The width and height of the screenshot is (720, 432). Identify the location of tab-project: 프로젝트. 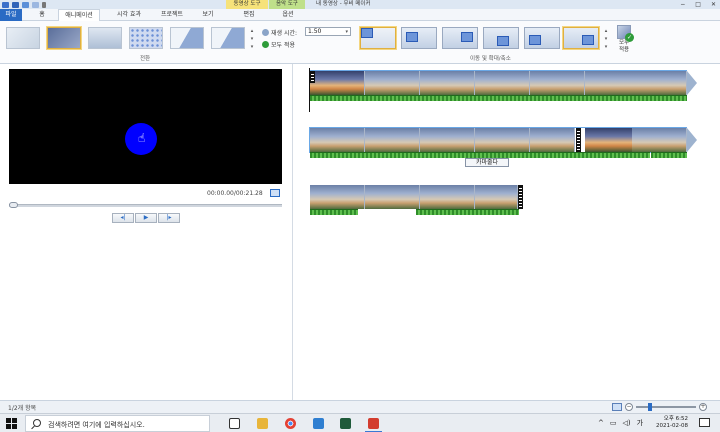
(172, 15).